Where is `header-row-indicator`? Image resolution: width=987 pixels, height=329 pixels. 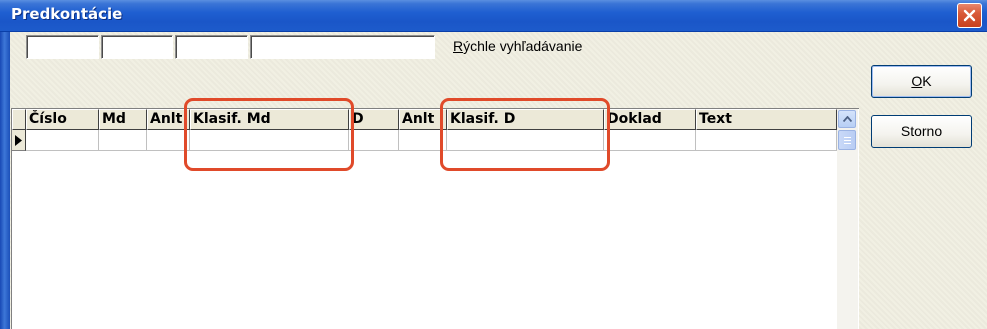
header-row-indicator is located at coordinates (19, 119).